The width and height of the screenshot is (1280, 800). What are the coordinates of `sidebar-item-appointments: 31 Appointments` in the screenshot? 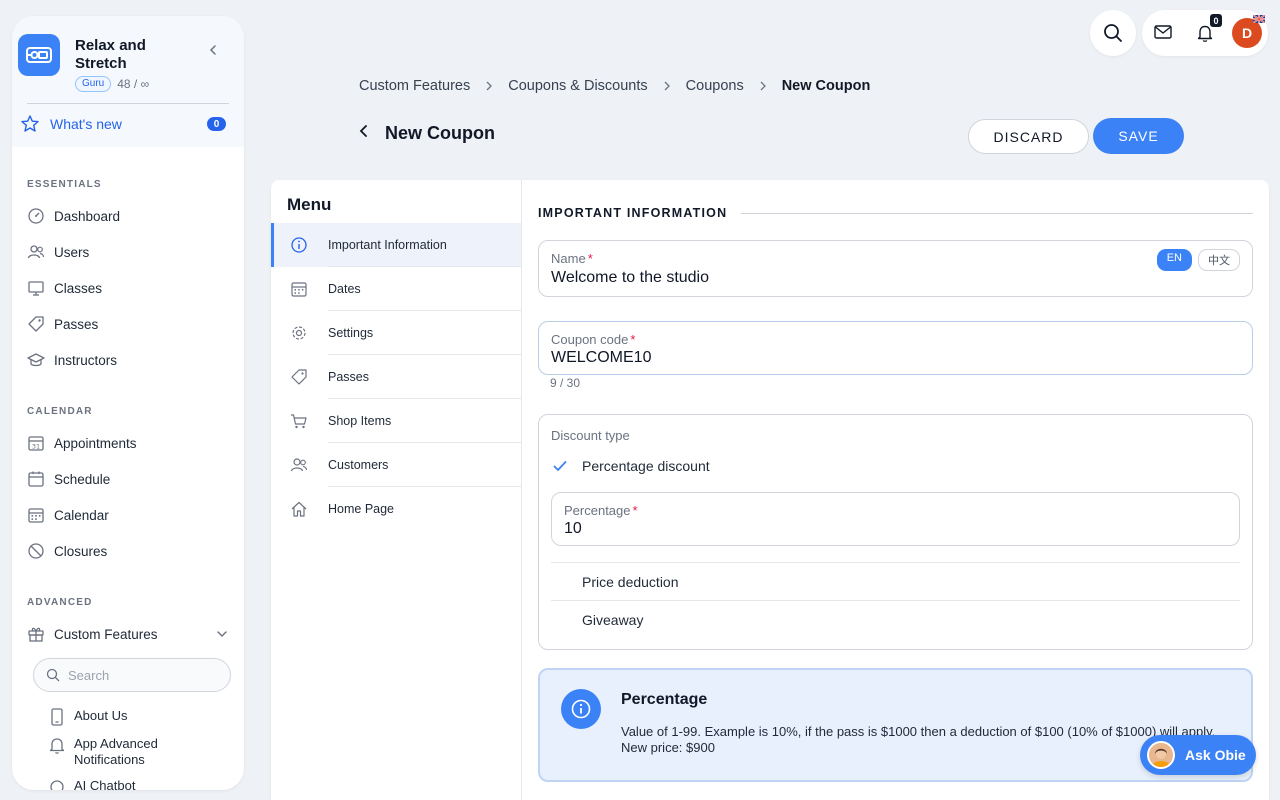 It's located at (128, 443).